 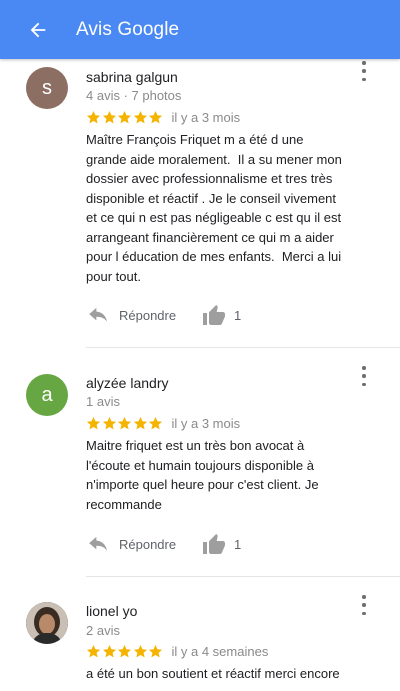 I want to click on review-date: il y a 4 semaines, so click(x=220, y=651).